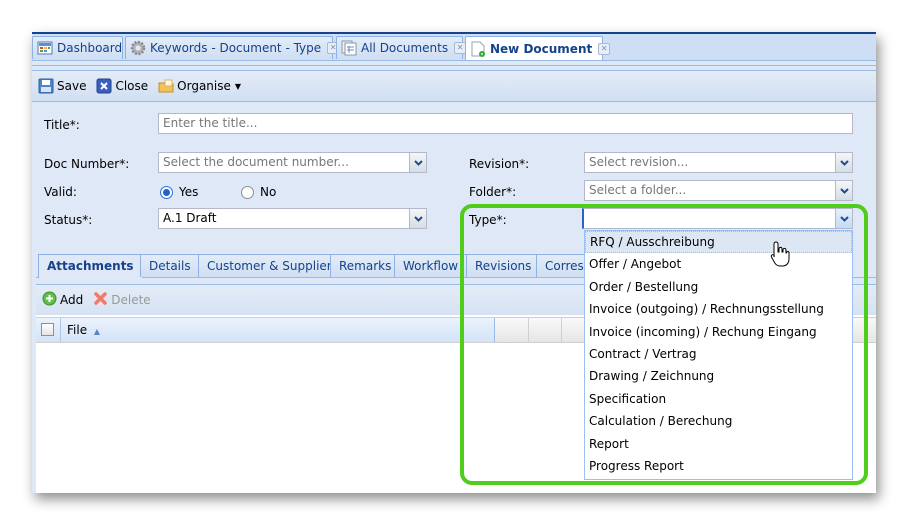 The image size is (908, 524). Describe the element at coordinates (45, 48) in the screenshot. I see `dashboard-grid-icon` at that location.